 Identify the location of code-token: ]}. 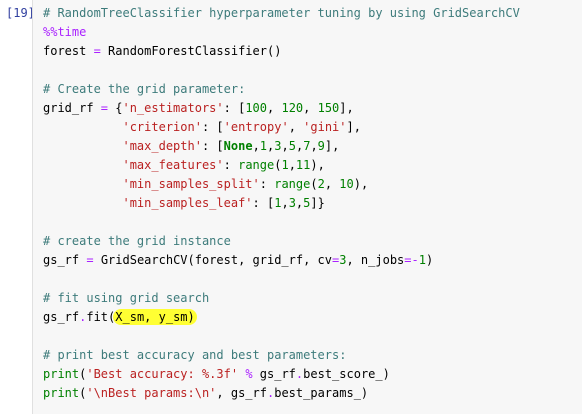
(317, 203).